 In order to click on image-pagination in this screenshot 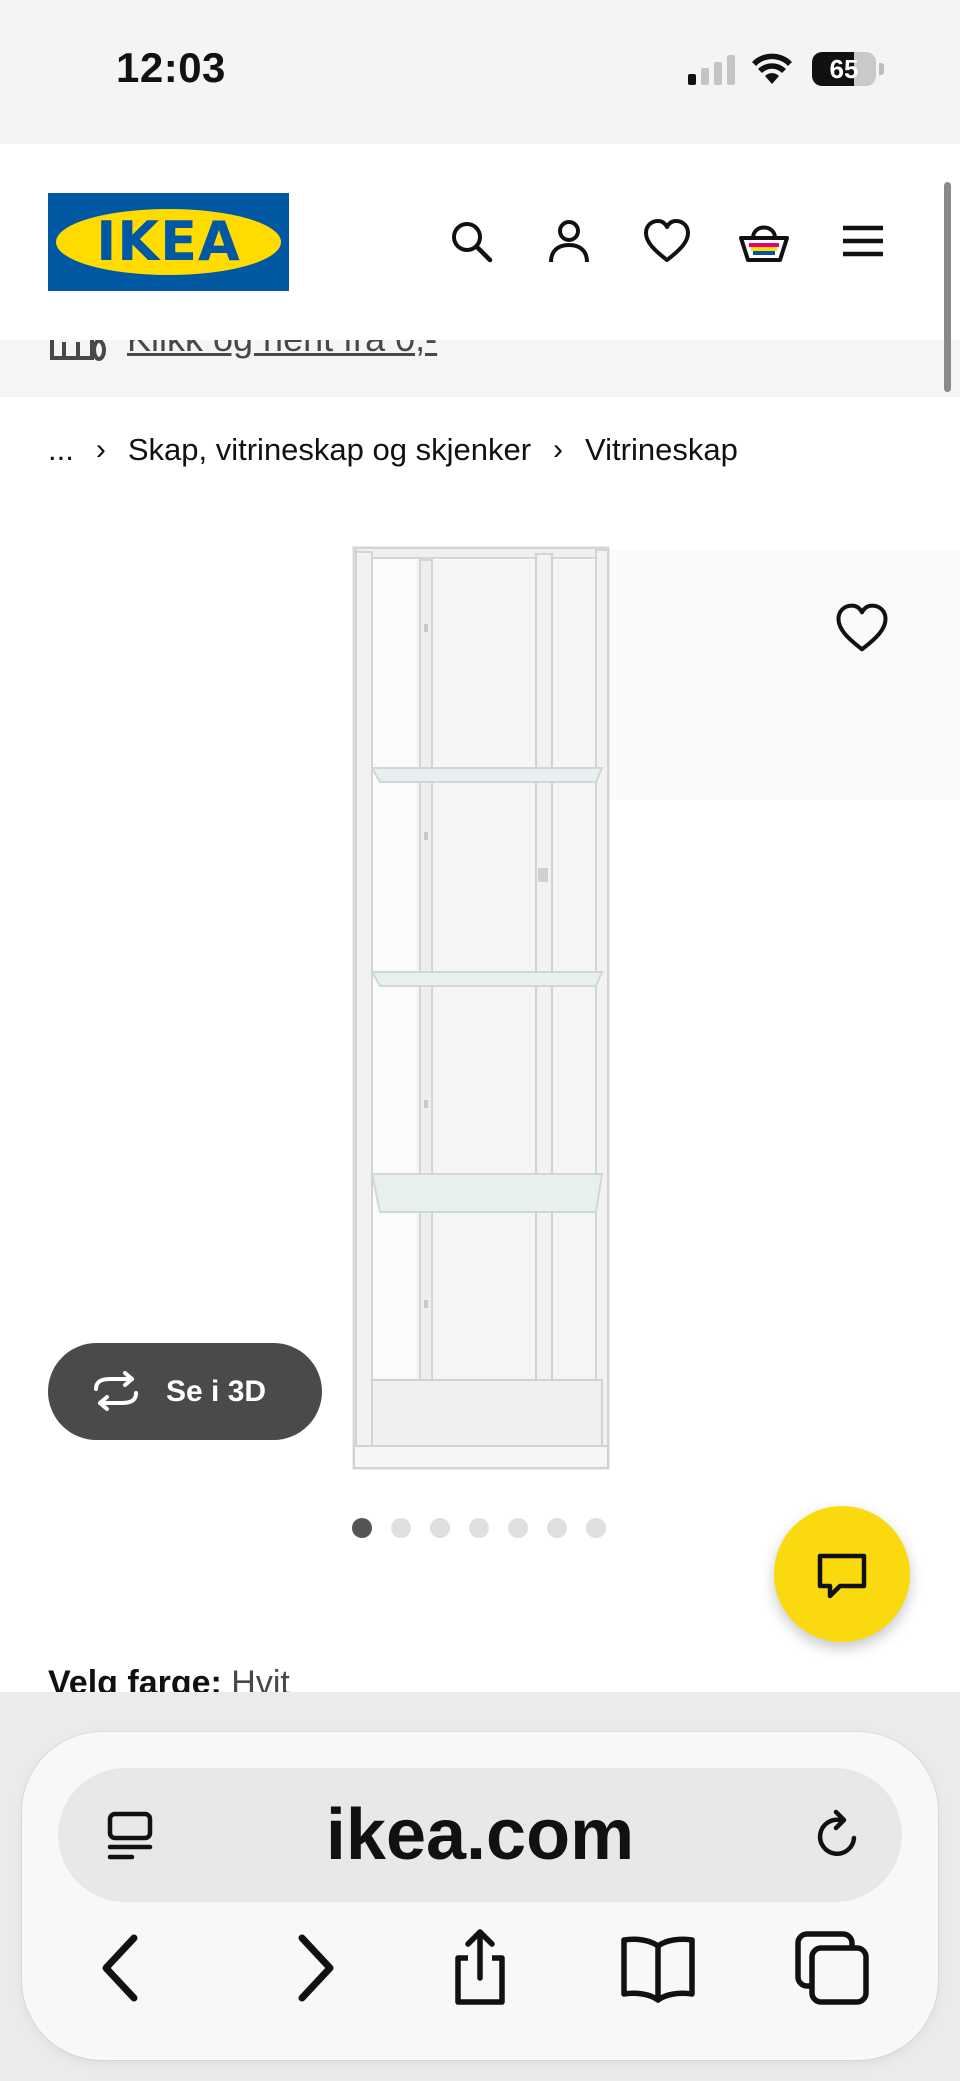, I will do `click(479, 1528)`.